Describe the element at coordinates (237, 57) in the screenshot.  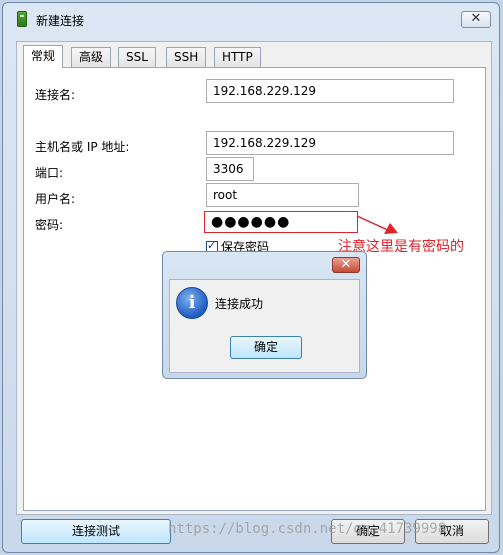
I see `tab-http: HTTP` at that location.